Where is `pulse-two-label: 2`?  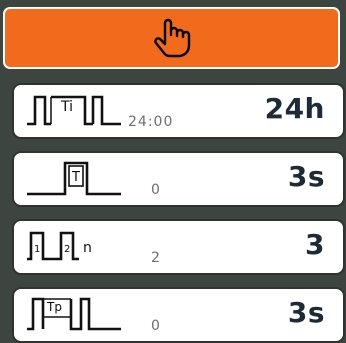
pulse-two-label: 2 is located at coordinates (67, 249).